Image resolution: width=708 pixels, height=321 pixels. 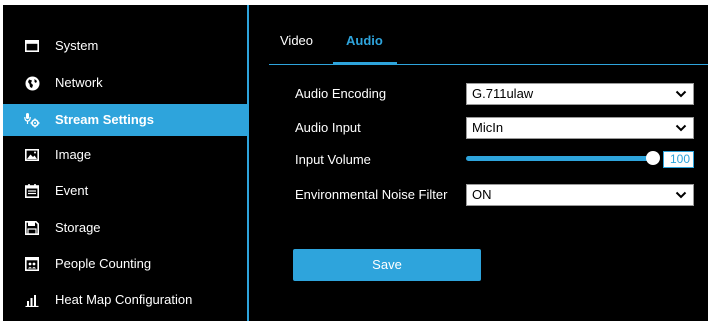 What do you see at coordinates (371, 194) in the screenshot?
I see `noise-filter-label: Environmental Noise Filter` at bounding box center [371, 194].